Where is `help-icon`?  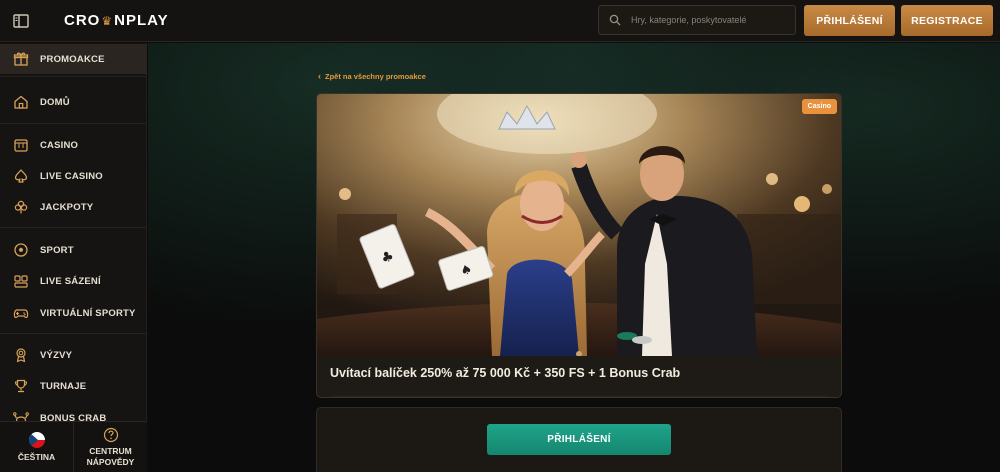
help-icon is located at coordinates (110, 434).